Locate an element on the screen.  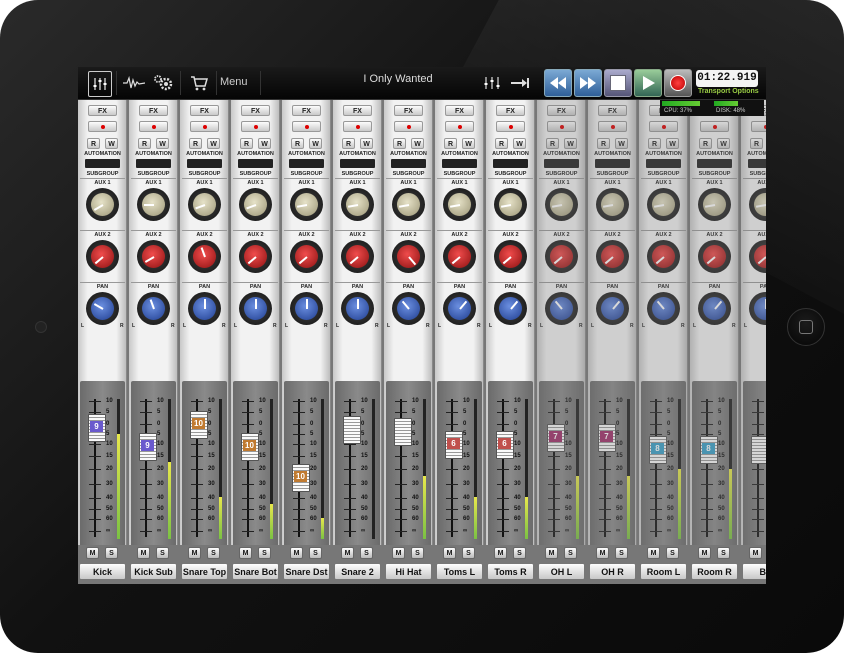
channel-name: Toms L is located at coordinates (459, 571).